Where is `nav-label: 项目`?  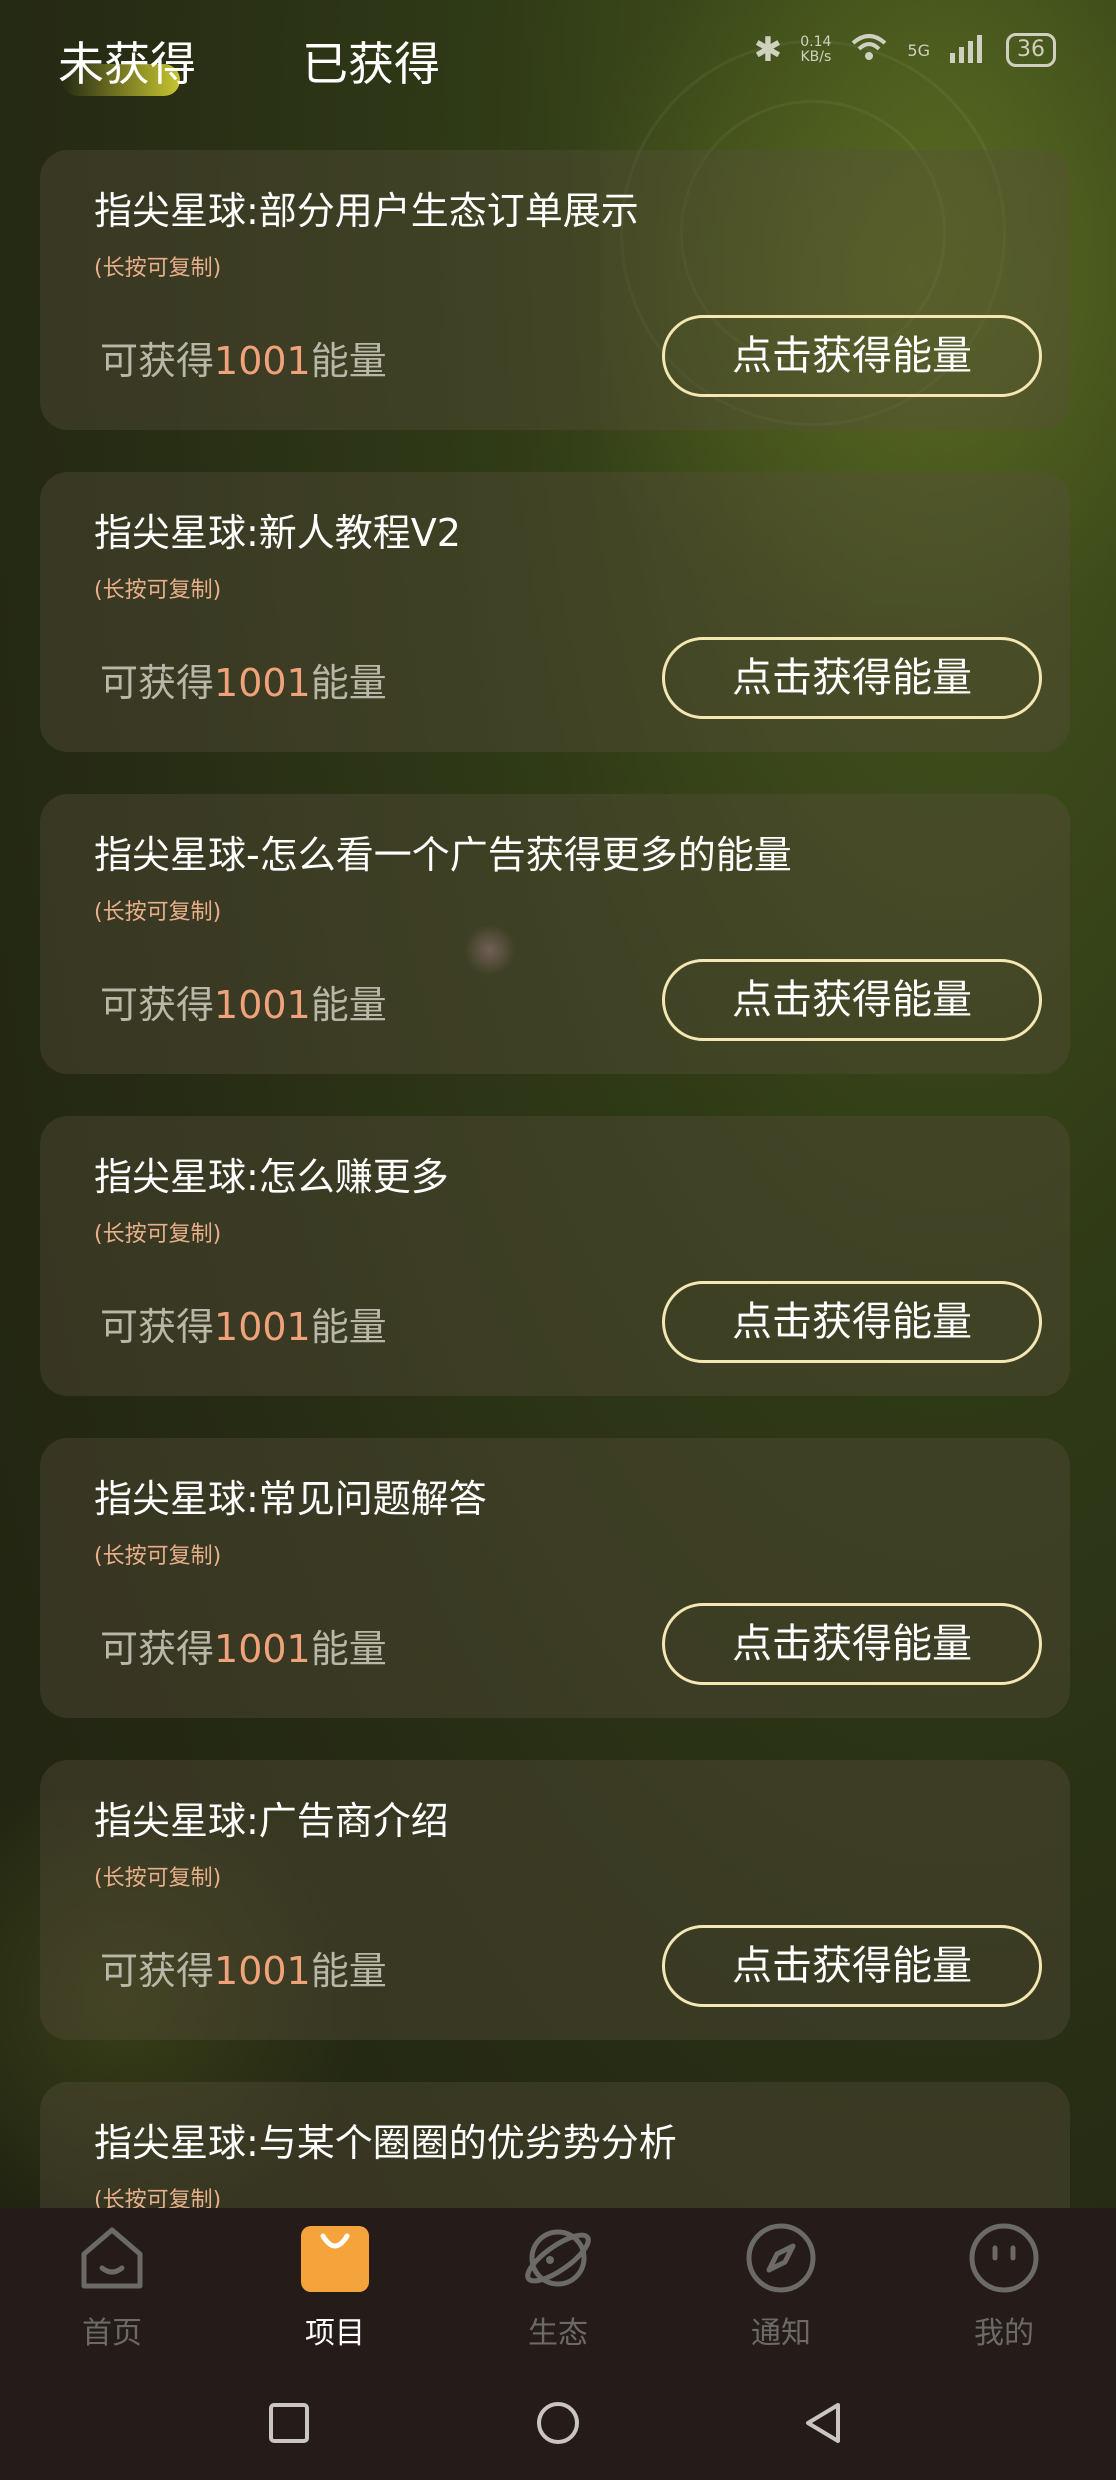 nav-label: 项目 is located at coordinates (335, 2333).